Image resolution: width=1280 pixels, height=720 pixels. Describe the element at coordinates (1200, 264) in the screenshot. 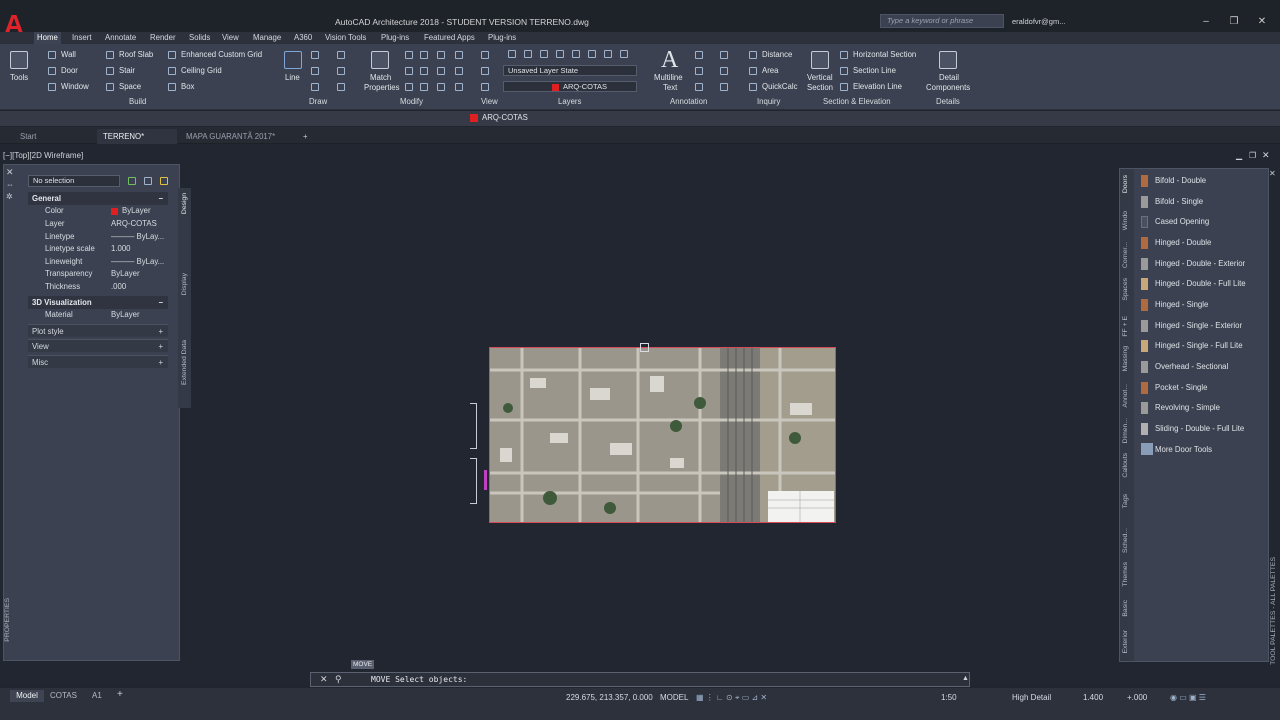

I see `palette-item-hinged-double-exterior: Hinged - Double - Exterior` at that location.